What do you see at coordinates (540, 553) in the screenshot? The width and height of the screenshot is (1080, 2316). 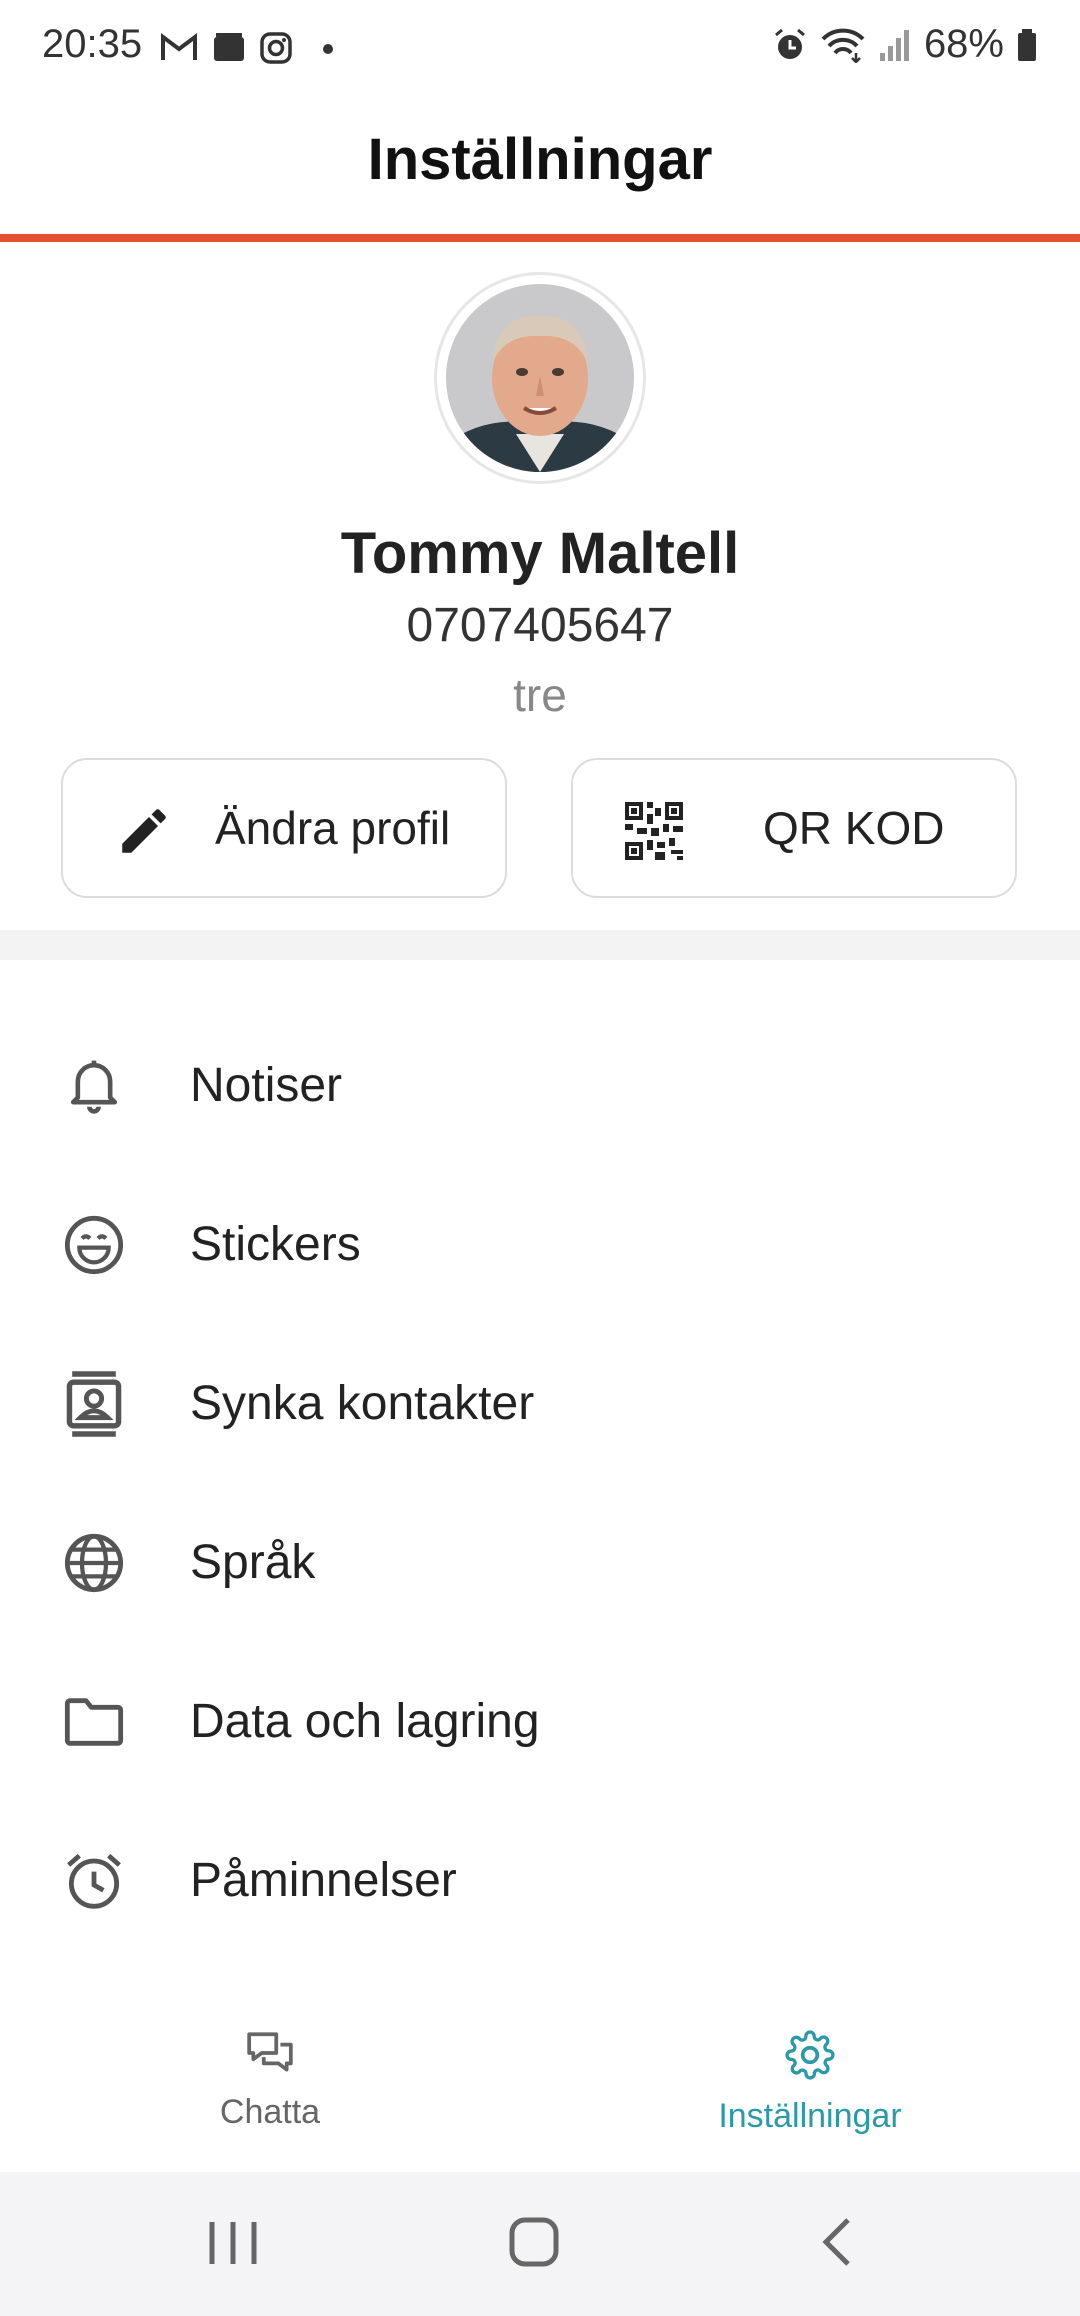 I see `profile-name: Tommy Maltell` at bounding box center [540, 553].